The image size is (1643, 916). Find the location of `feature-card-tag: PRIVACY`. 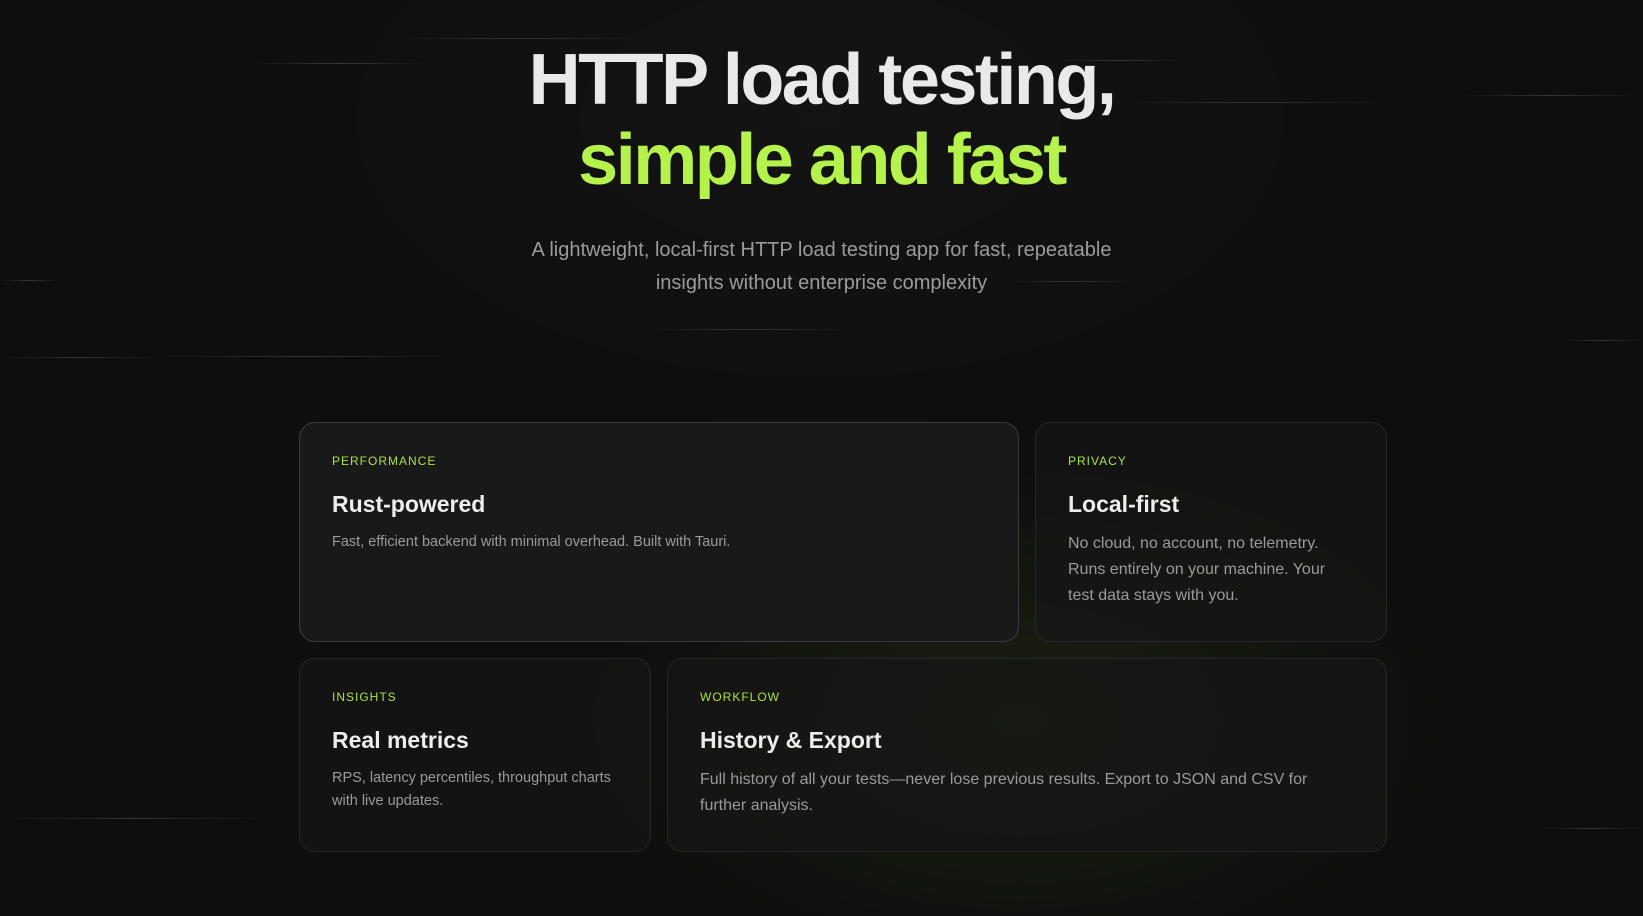

feature-card-tag: PRIVACY is located at coordinates (1097, 461).